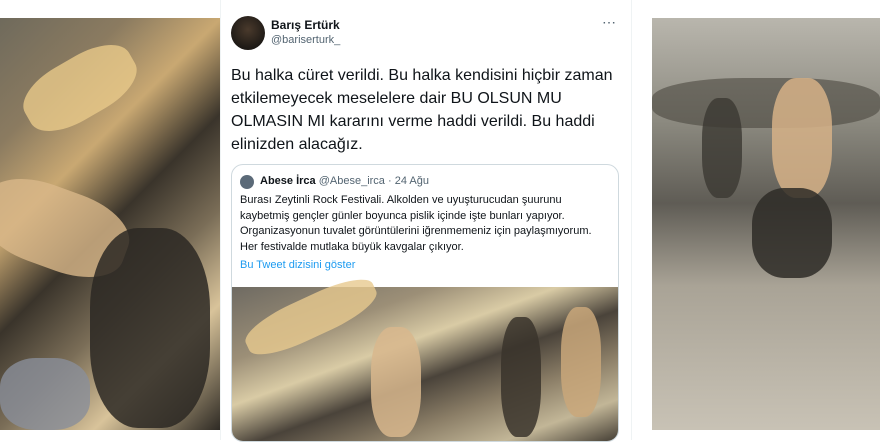 The height and width of the screenshot is (442, 880). Describe the element at coordinates (288, 181) in the screenshot. I see `quoted-author-name: Abese İrca` at that location.